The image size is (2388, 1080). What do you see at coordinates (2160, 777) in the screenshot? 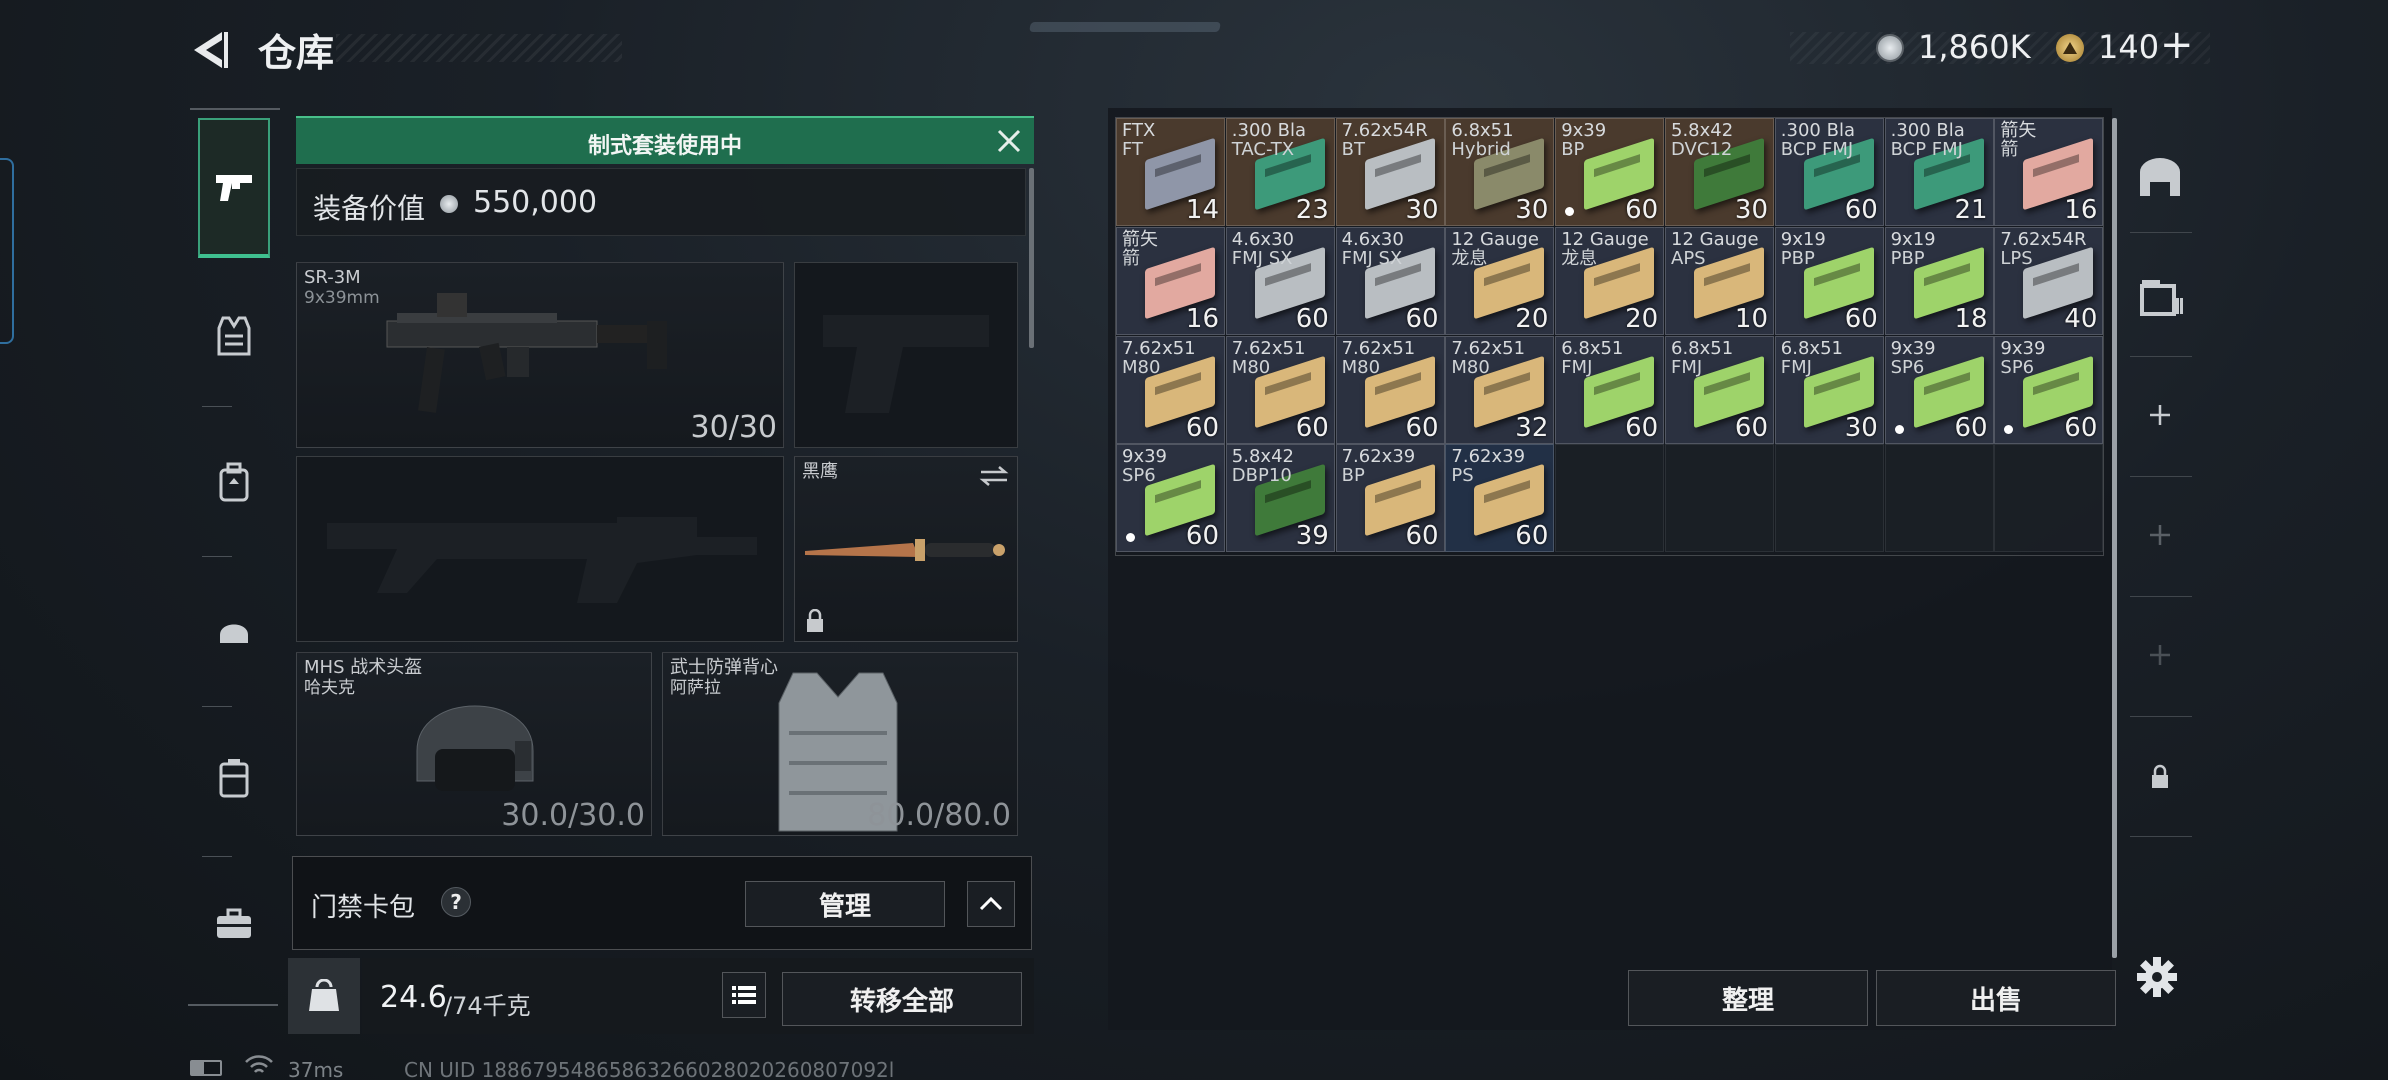
I see `locked-container` at bounding box center [2160, 777].